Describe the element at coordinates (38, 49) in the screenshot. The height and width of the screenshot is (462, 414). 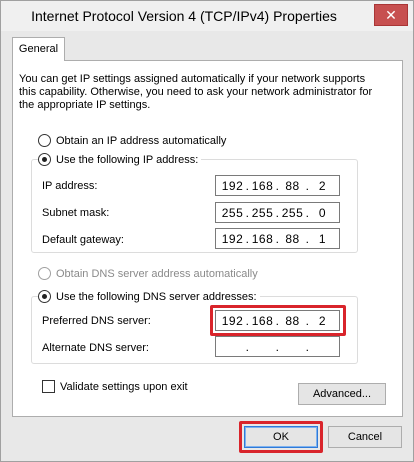
I see `tab-general: General` at that location.